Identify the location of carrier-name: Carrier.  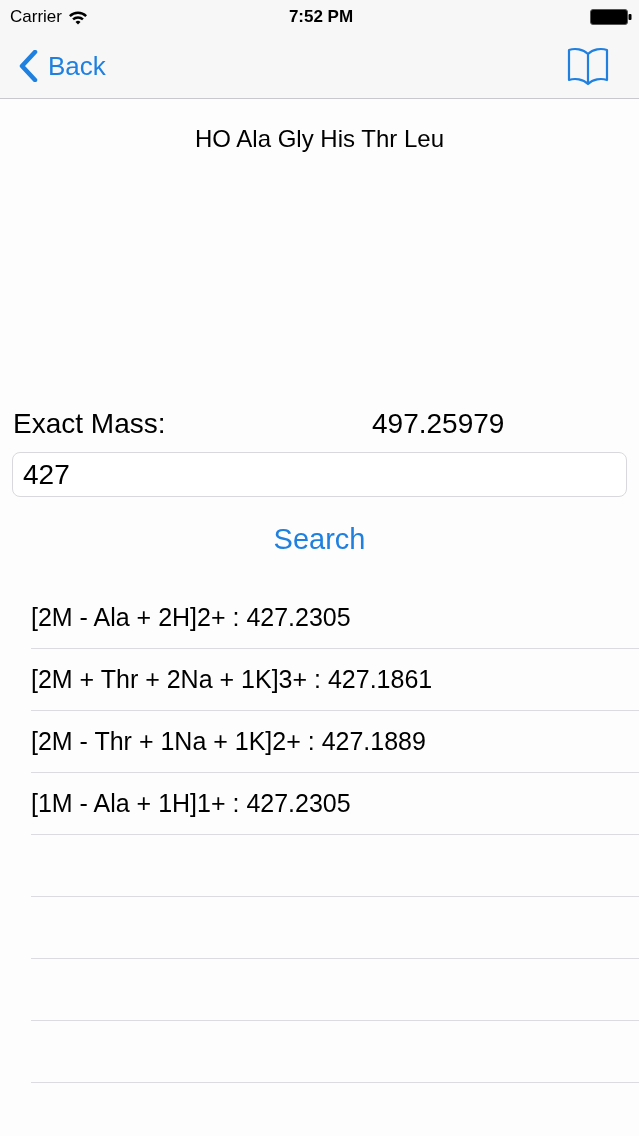
(36, 17).